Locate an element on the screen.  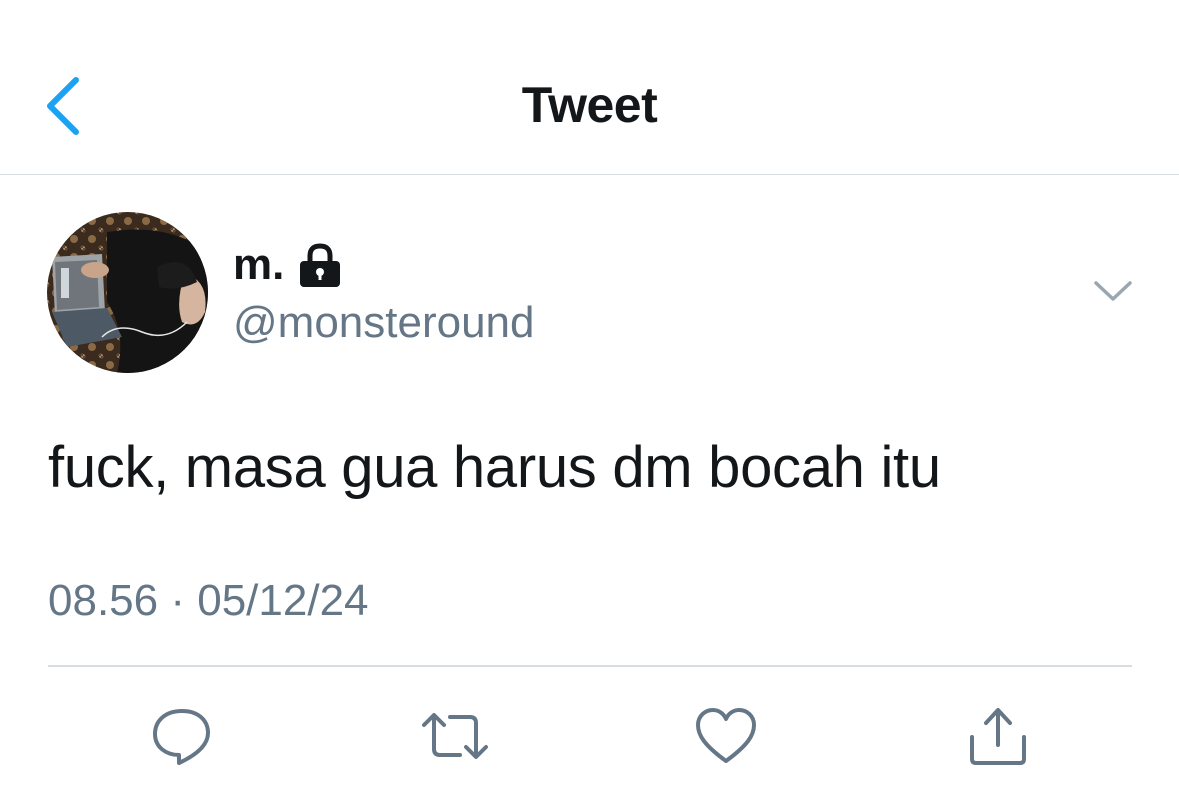
tweet-text: fuck, masa gua harus dm bocah itu is located at coordinates (494, 467).